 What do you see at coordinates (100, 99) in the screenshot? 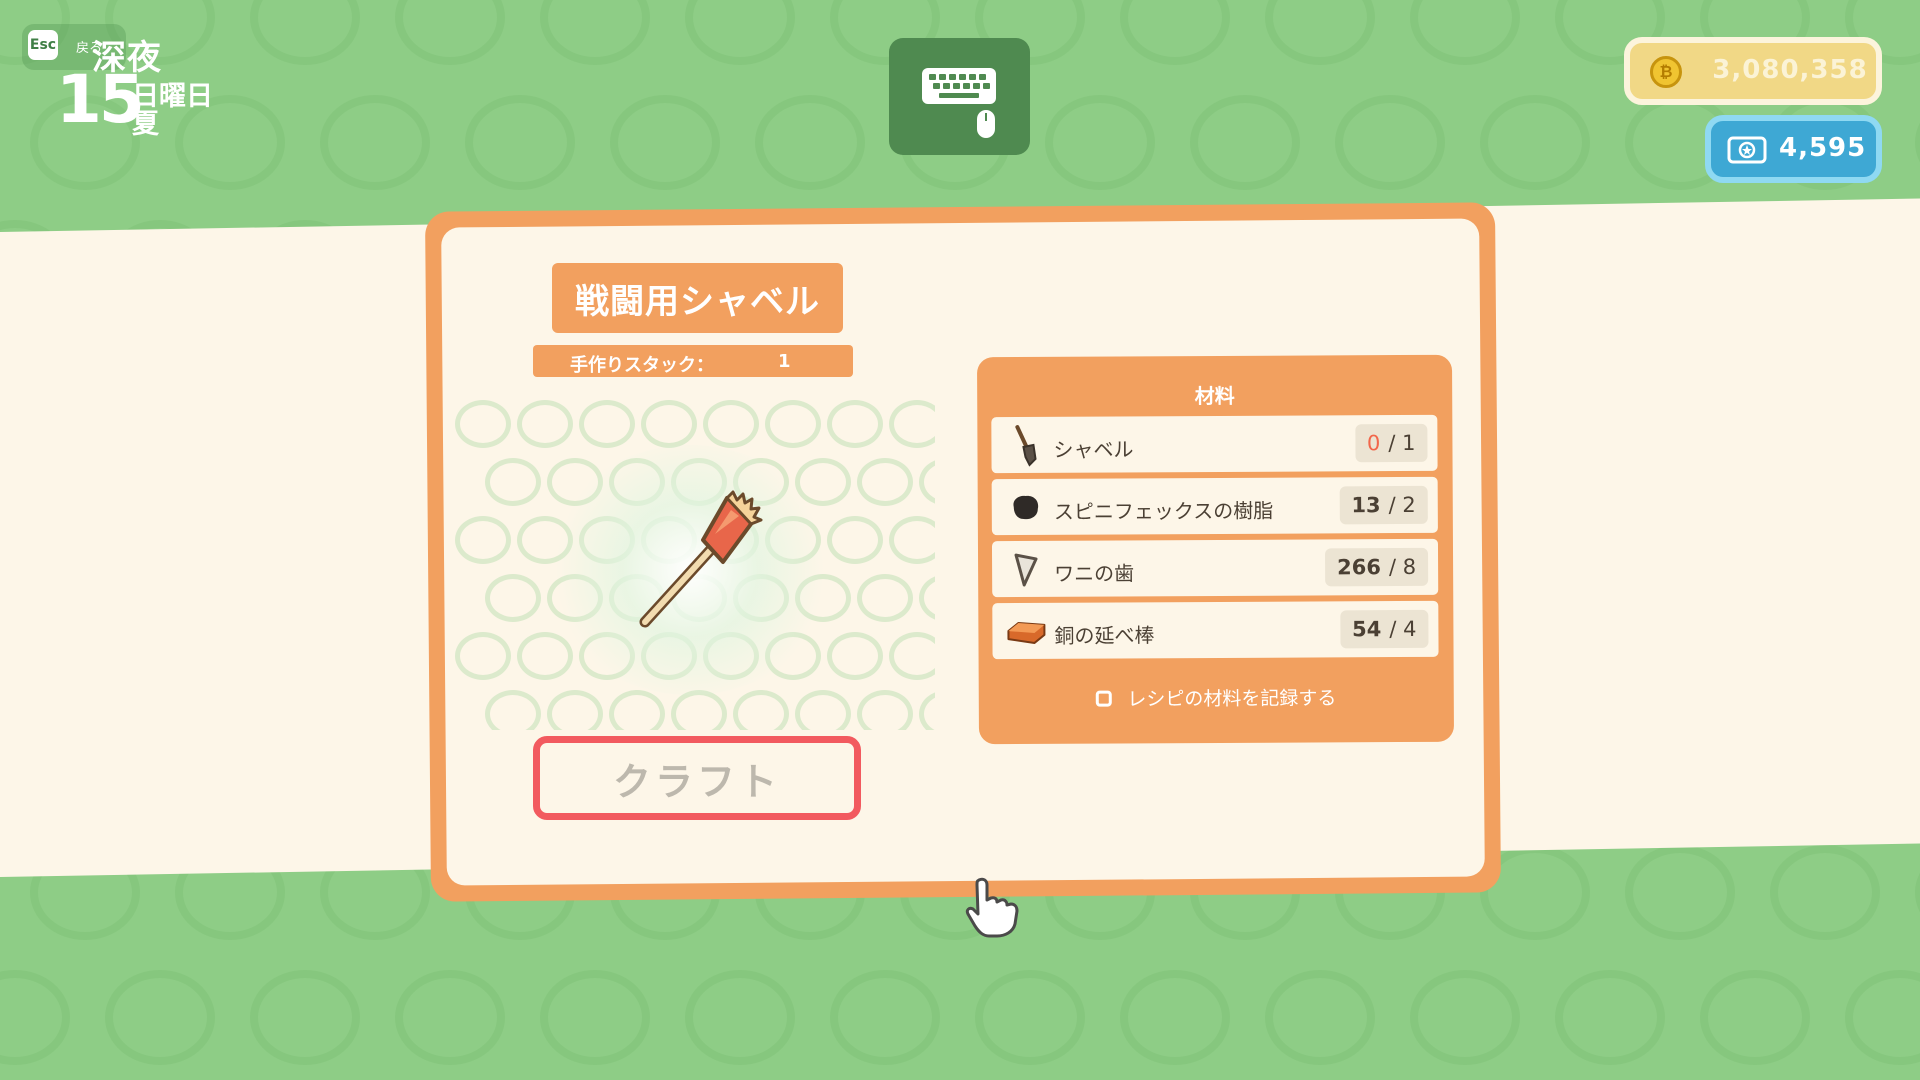
I see `day-number: 15` at bounding box center [100, 99].